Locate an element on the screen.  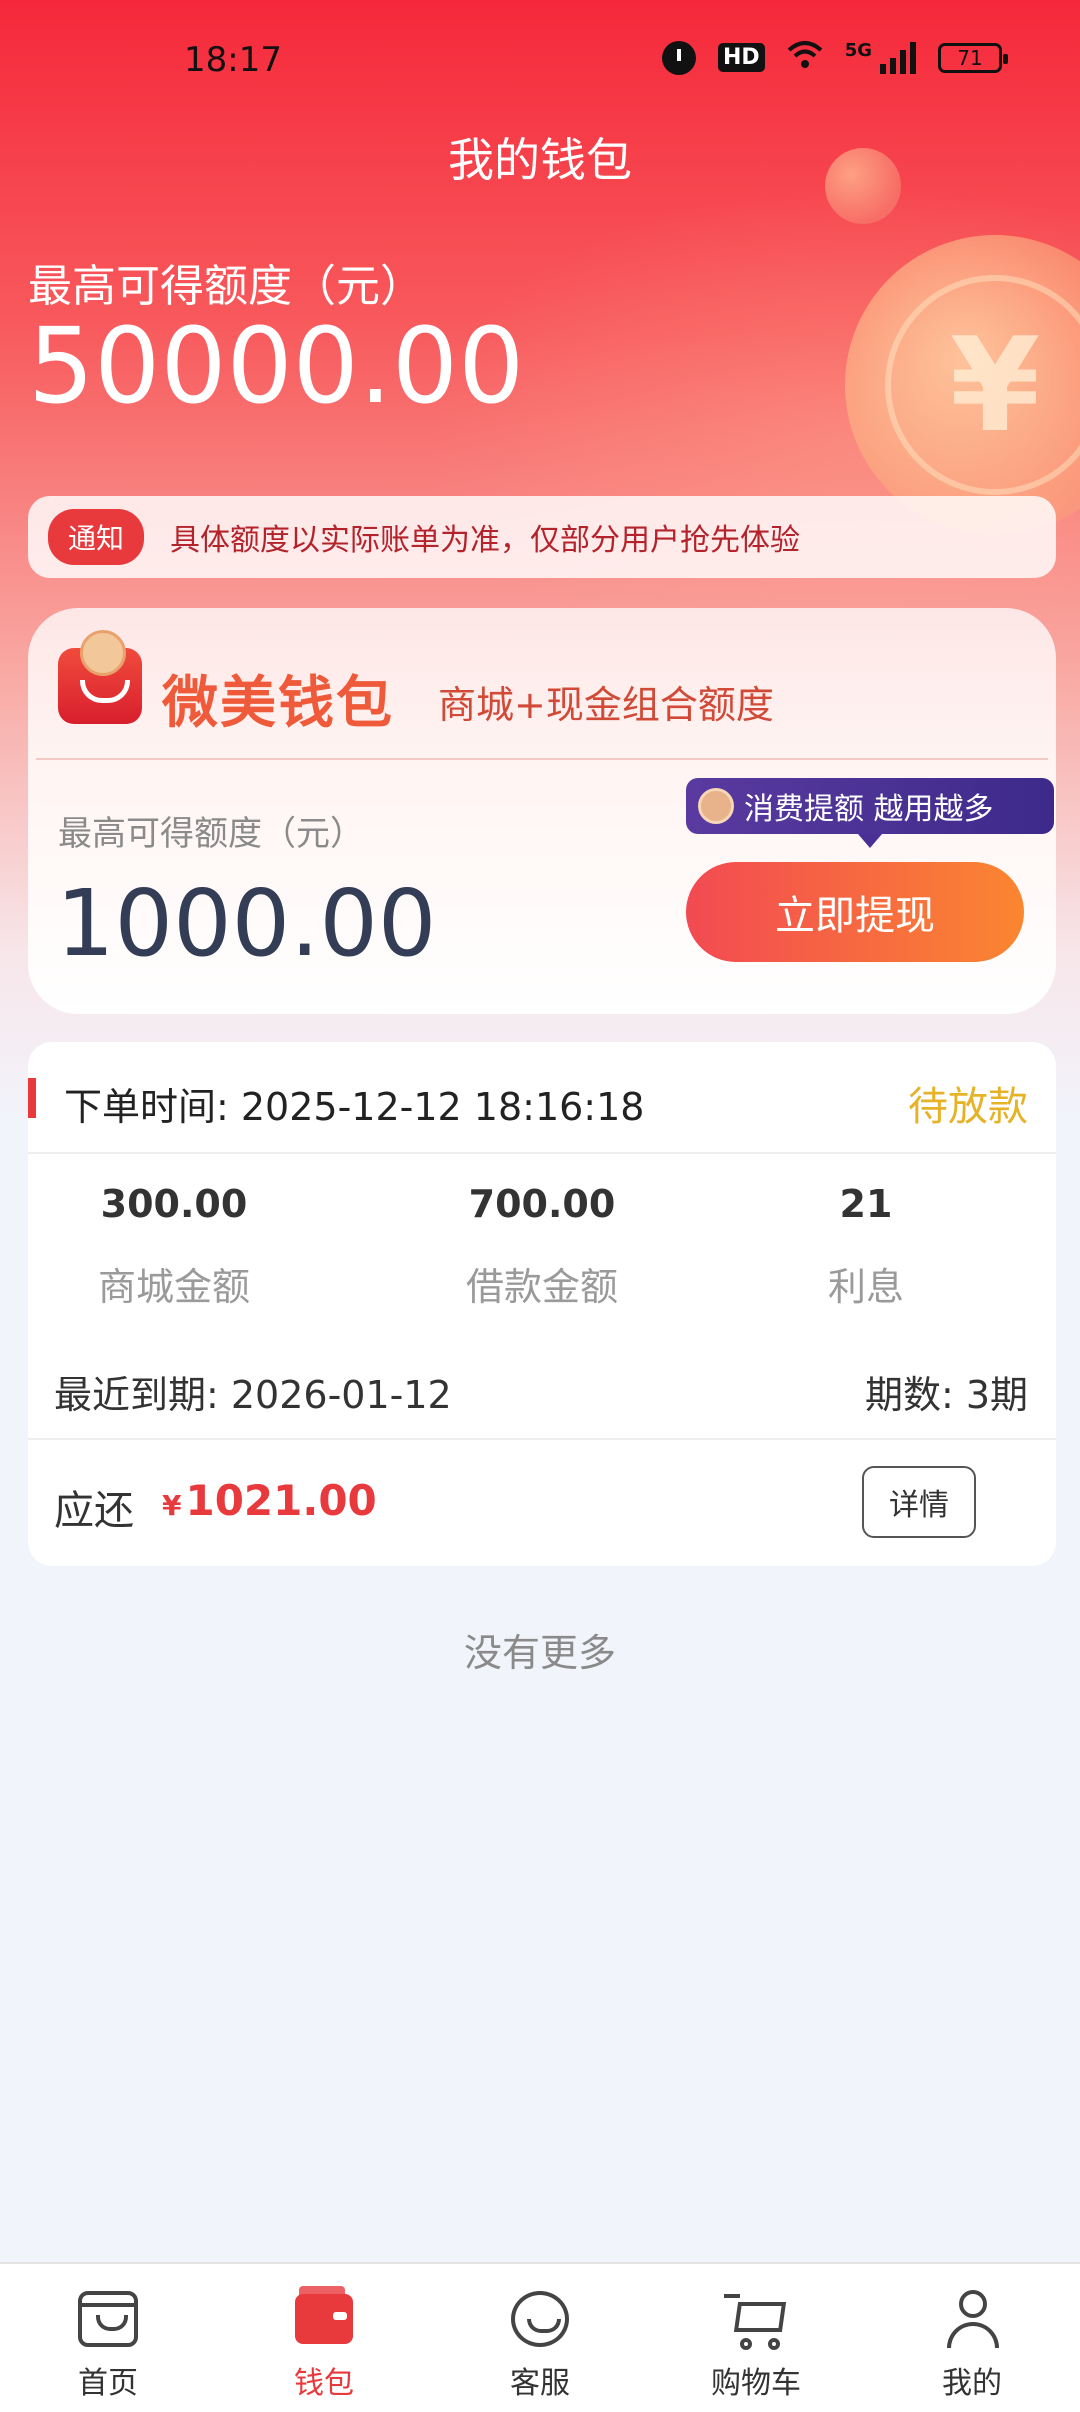
home-bag-icon is located at coordinates (108, 2319).